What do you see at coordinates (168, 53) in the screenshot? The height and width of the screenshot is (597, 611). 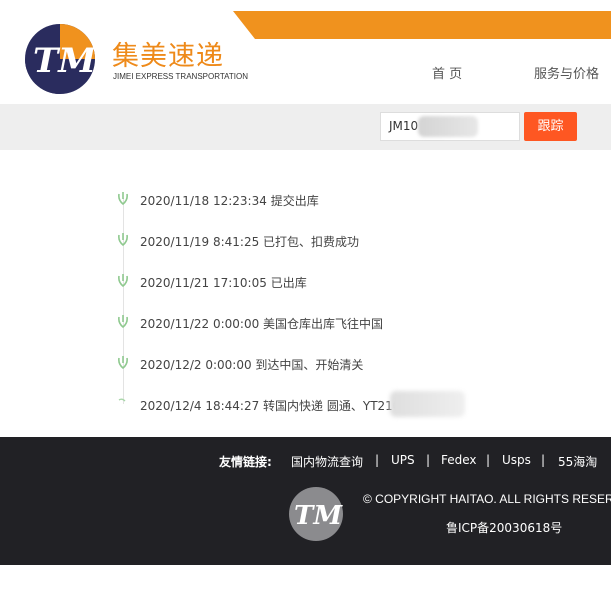 I see `brand-name-cn: 集美速递` at bounding box center [168, 53].